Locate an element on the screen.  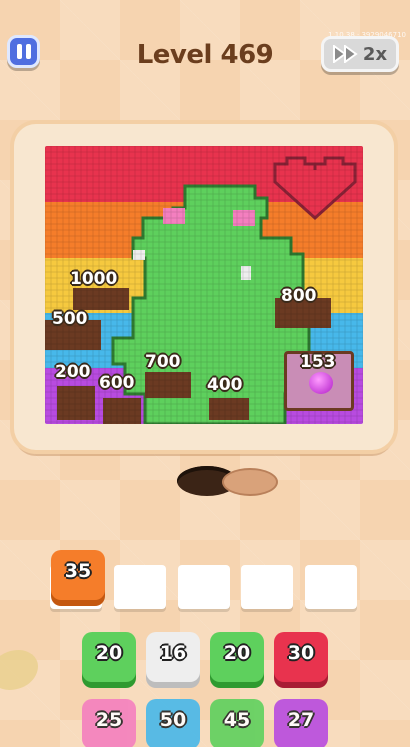
pause-button is located at coordinates (23, 51).